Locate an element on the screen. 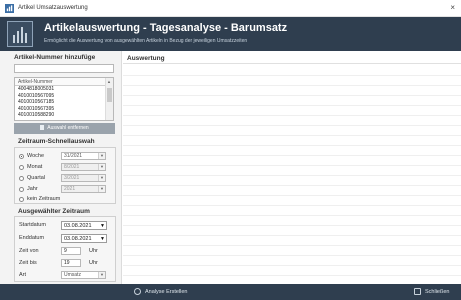 Image resolution: width=461 pixels, height=300 pixels. radio-year: Jahr is located at coordinates (28, 189).